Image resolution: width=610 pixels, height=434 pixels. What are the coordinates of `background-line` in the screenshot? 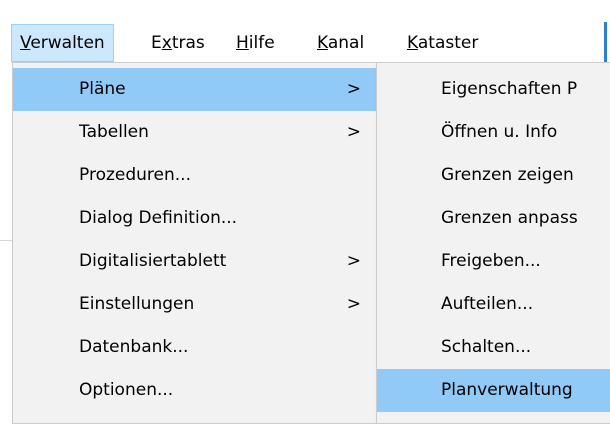 It's located at (6, 240).